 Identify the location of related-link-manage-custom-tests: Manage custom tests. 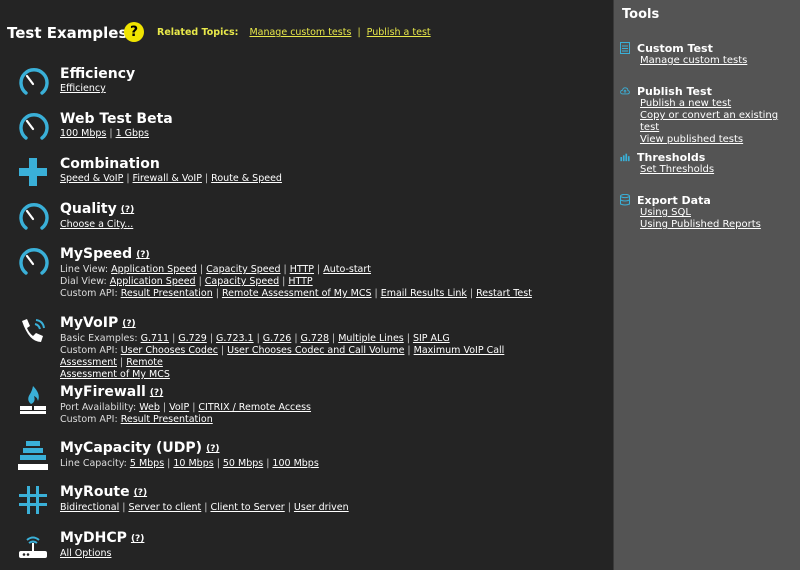
(300, 32).